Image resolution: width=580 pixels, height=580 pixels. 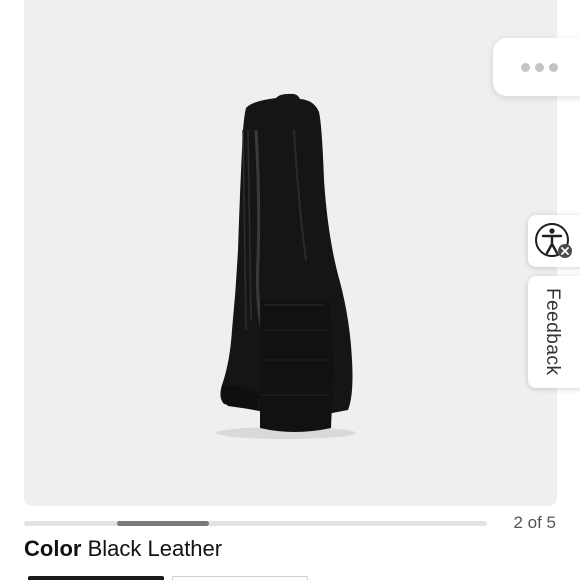 What do you see at coordinates (163, 523) in the screenshot?
I see `gallery-progress-thumb` at bounding box center [163, 523].